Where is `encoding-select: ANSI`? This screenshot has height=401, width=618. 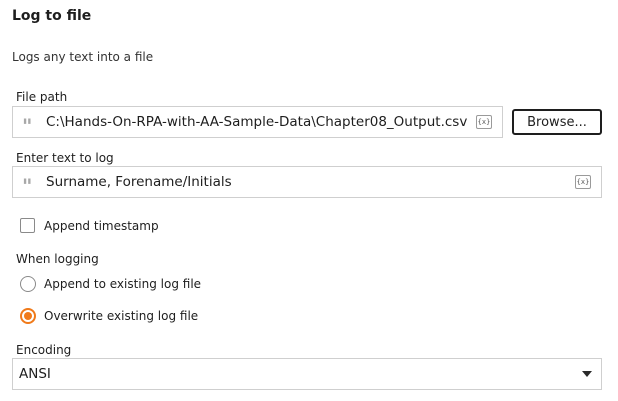
encoding-select: ANSI is located at coordinates (307, 374).